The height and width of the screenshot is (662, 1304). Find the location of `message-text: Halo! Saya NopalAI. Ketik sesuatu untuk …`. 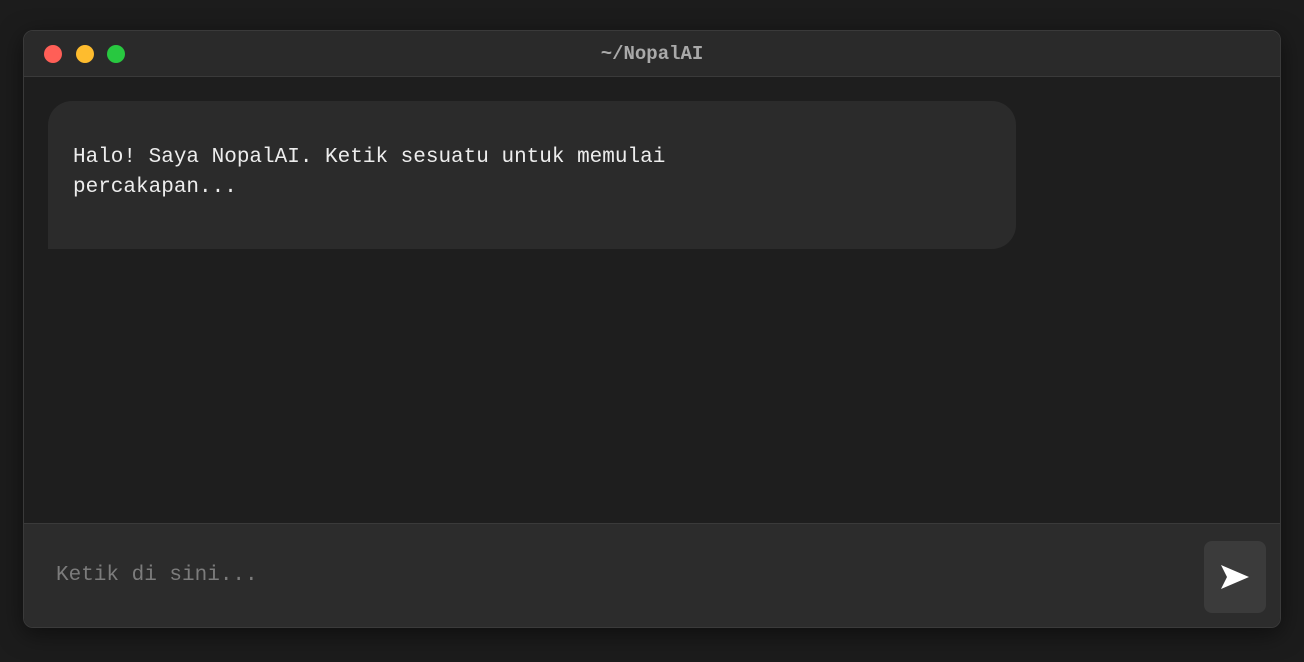

message-text: Halo! Saya NopalAI. Ketik sesuatu untuk … is located at coordinates (375, 172).